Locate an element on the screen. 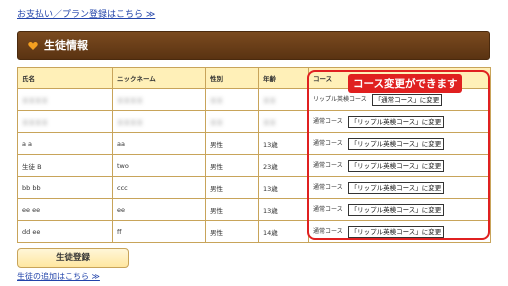 Image resolution: width=508 pixels, height=286 pixels. table-row: ＸＸＸＸ ＸＸＸＸ ＸＸ ＸＸ 通常コース 「リップル英検コース」に変更 is located at coordinates (254, 121).